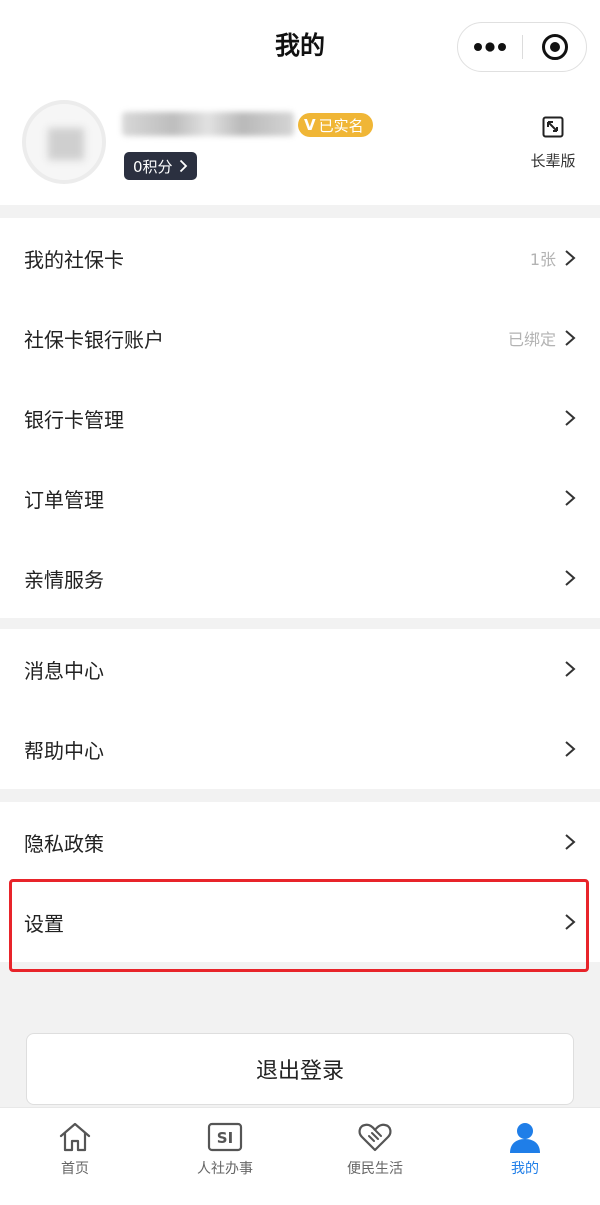 The height and width of the screenshot is (1205, 600). Describe the element at coordinates (94, 339) in the screenshot. I see `menu-item-label: 社保卡银行账户` at that location.